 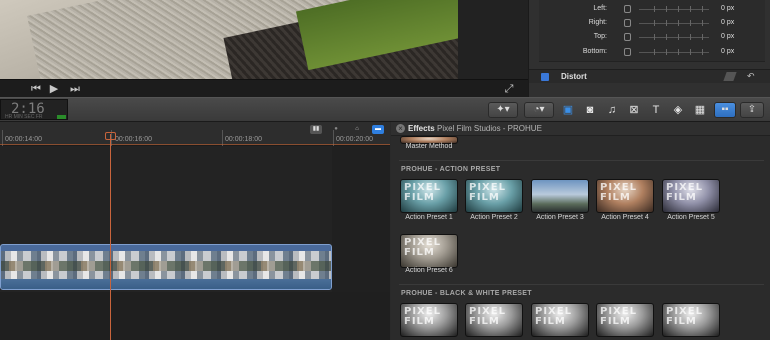 I want to click on effect-label: Master Method, so click(x=429, y=146).